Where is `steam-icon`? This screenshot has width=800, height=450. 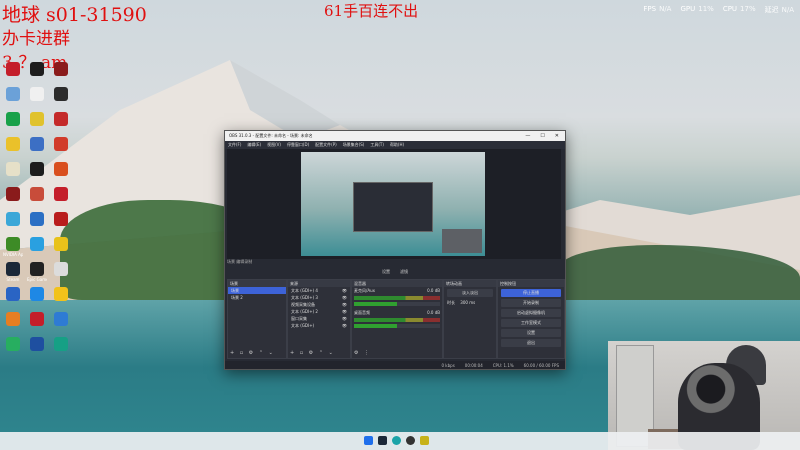 steam-icon is located at coordinates (382, 440).